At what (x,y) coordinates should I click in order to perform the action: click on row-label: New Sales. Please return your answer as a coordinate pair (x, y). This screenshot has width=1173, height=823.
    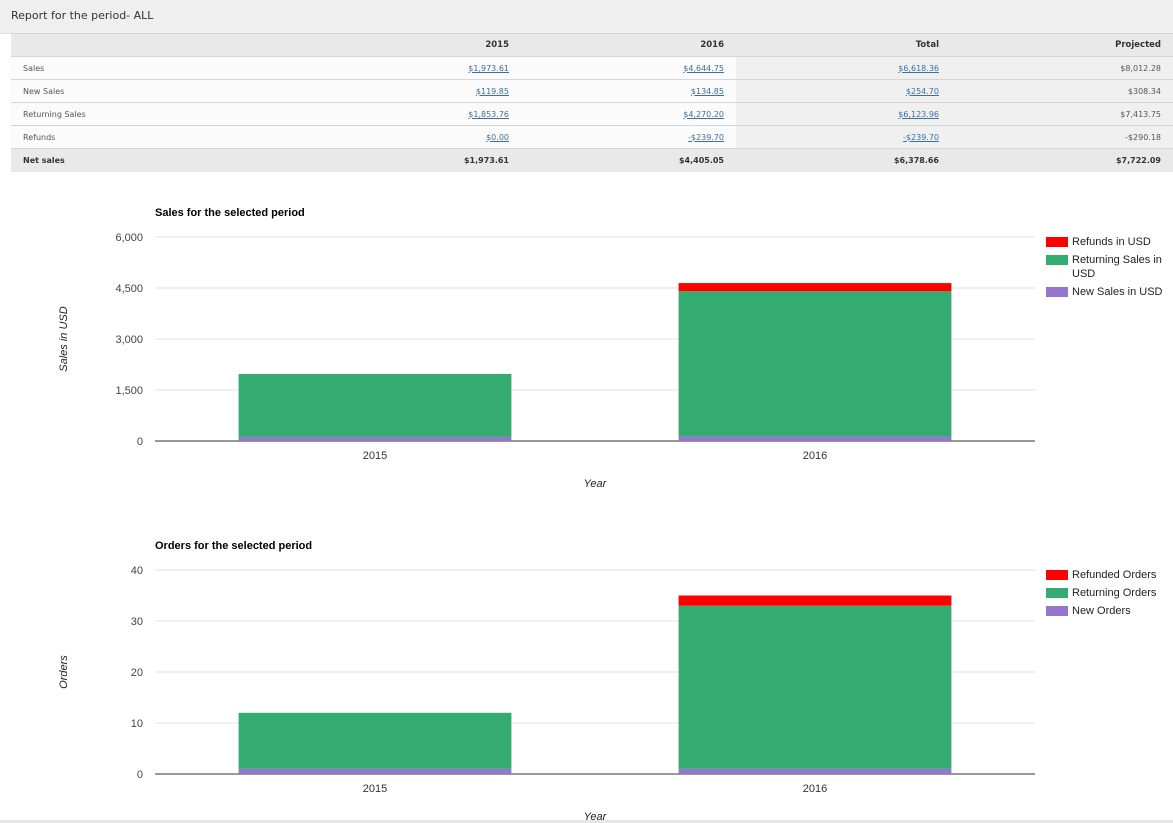
    Looking at the image, I should click on (161, 91).